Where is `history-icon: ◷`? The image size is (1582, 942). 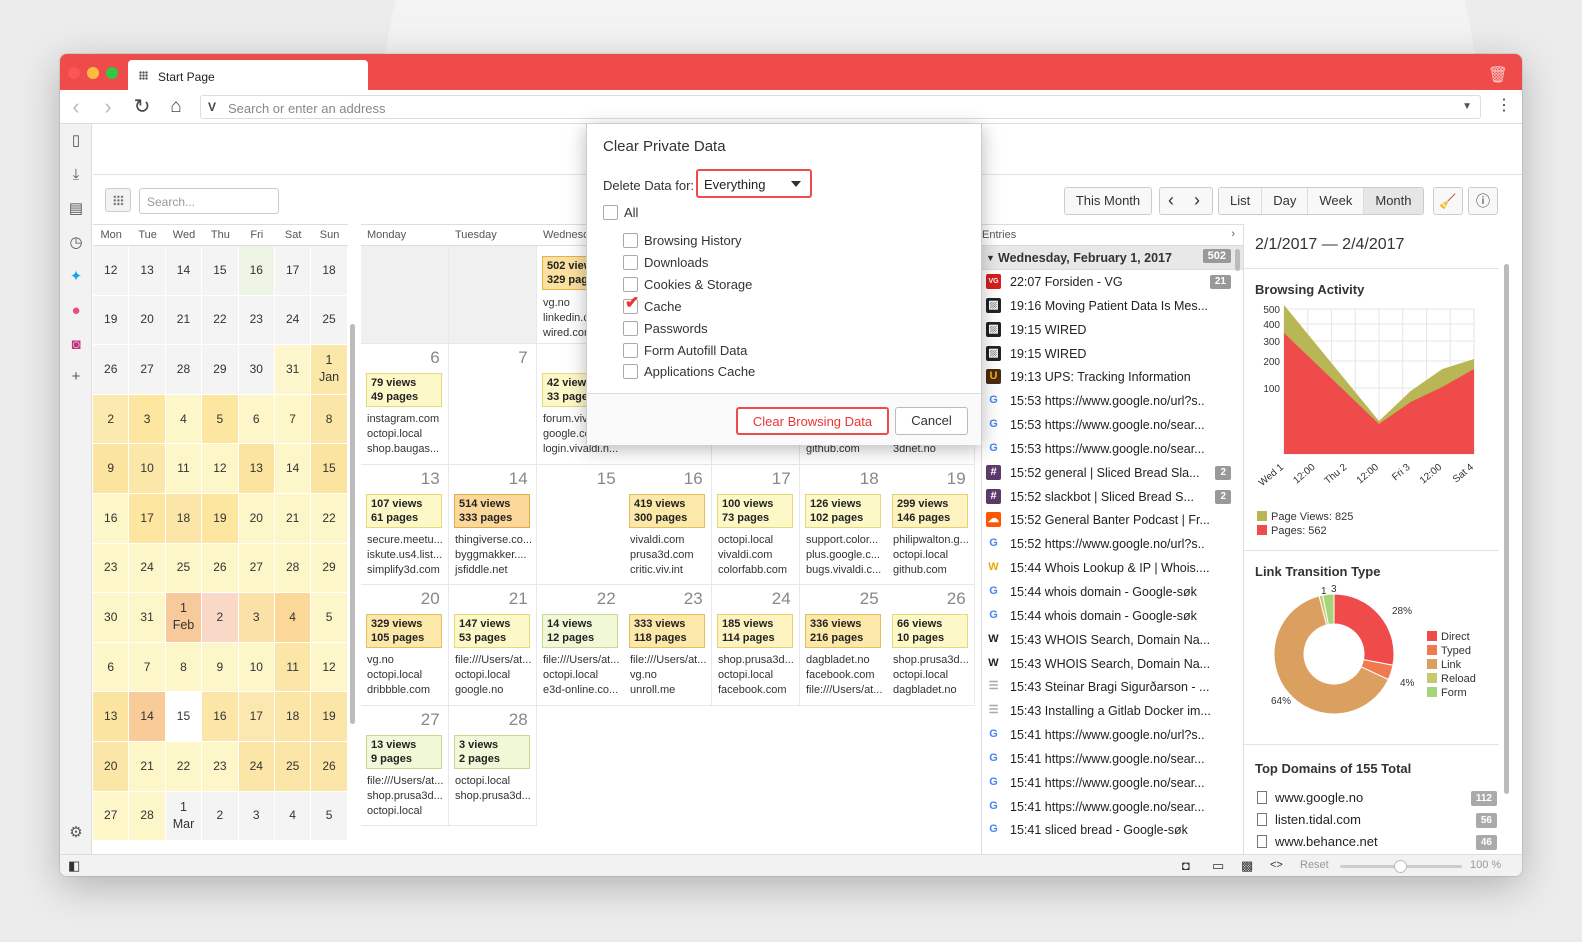
history-icon: ◷ is located at coordinates (76, 243).